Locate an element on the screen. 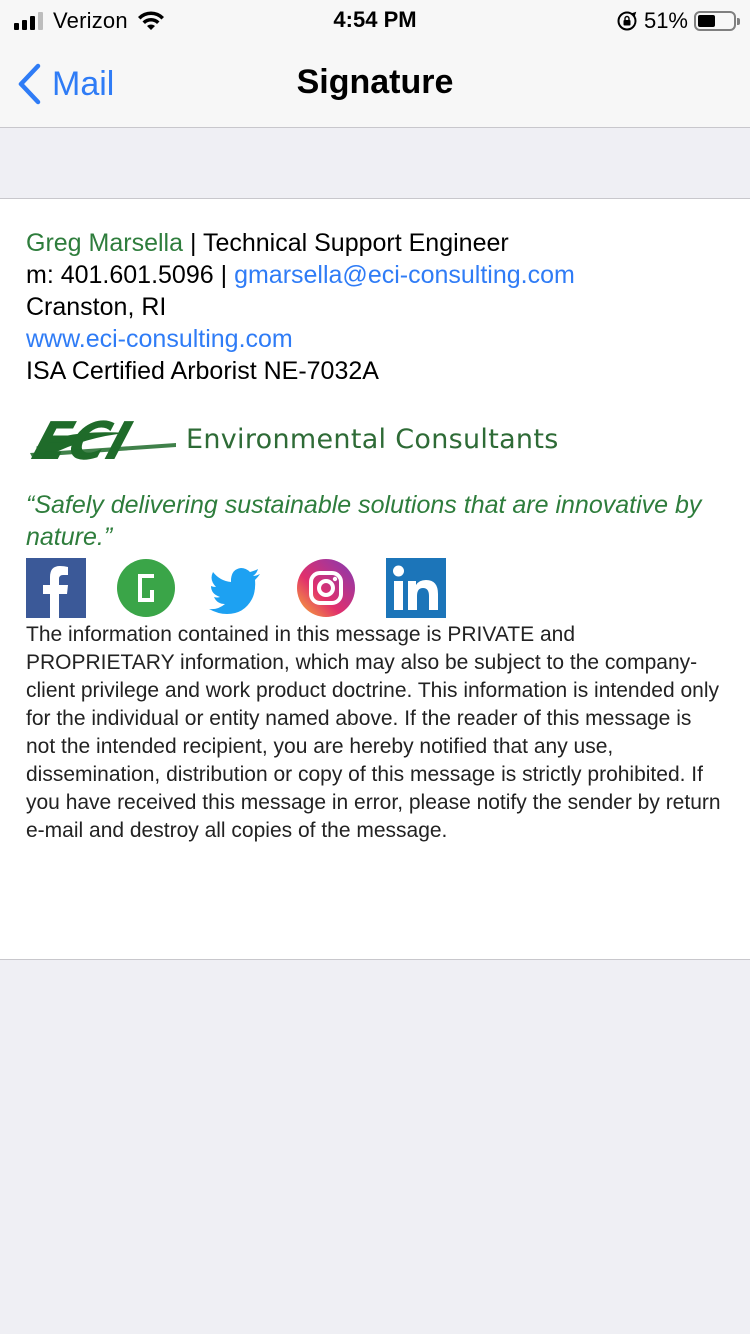  signer-name: Greg Marsella is located at coordinates (104, 243).